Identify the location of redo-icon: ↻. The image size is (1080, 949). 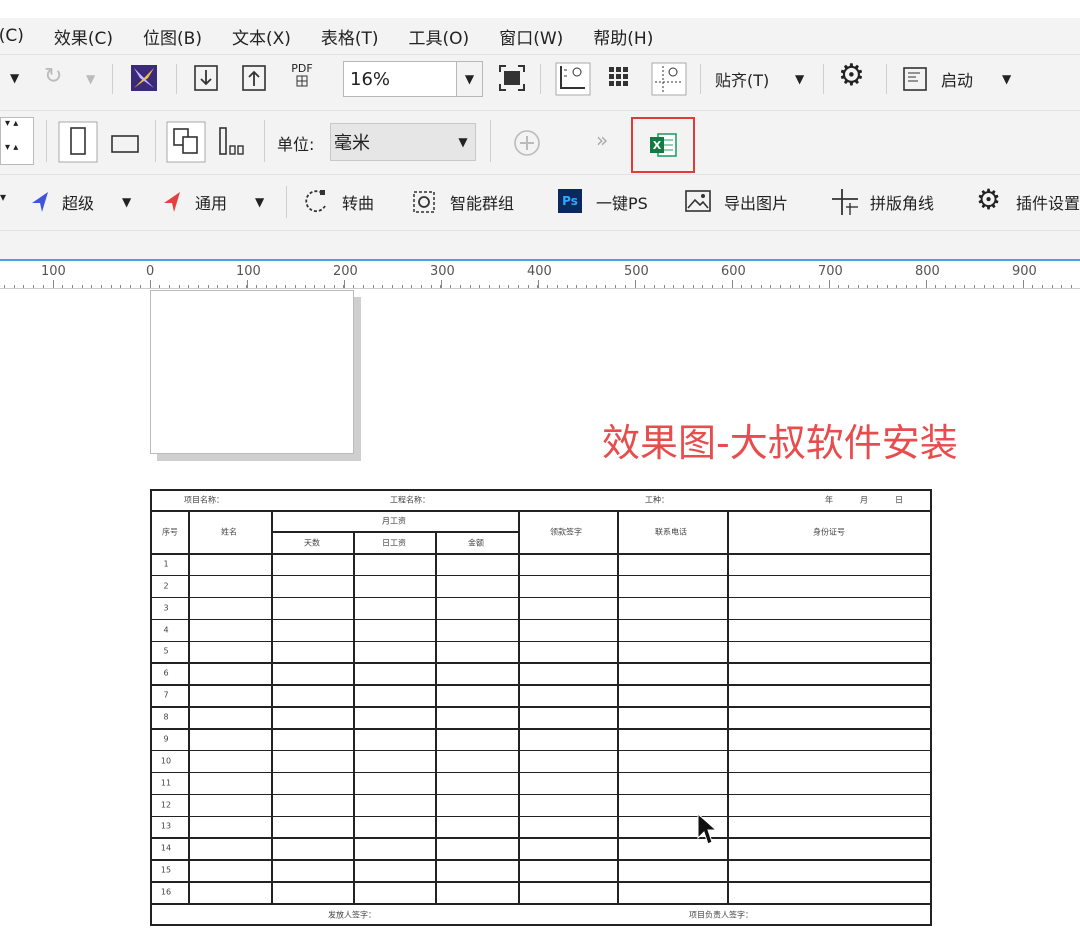
(53, 76).